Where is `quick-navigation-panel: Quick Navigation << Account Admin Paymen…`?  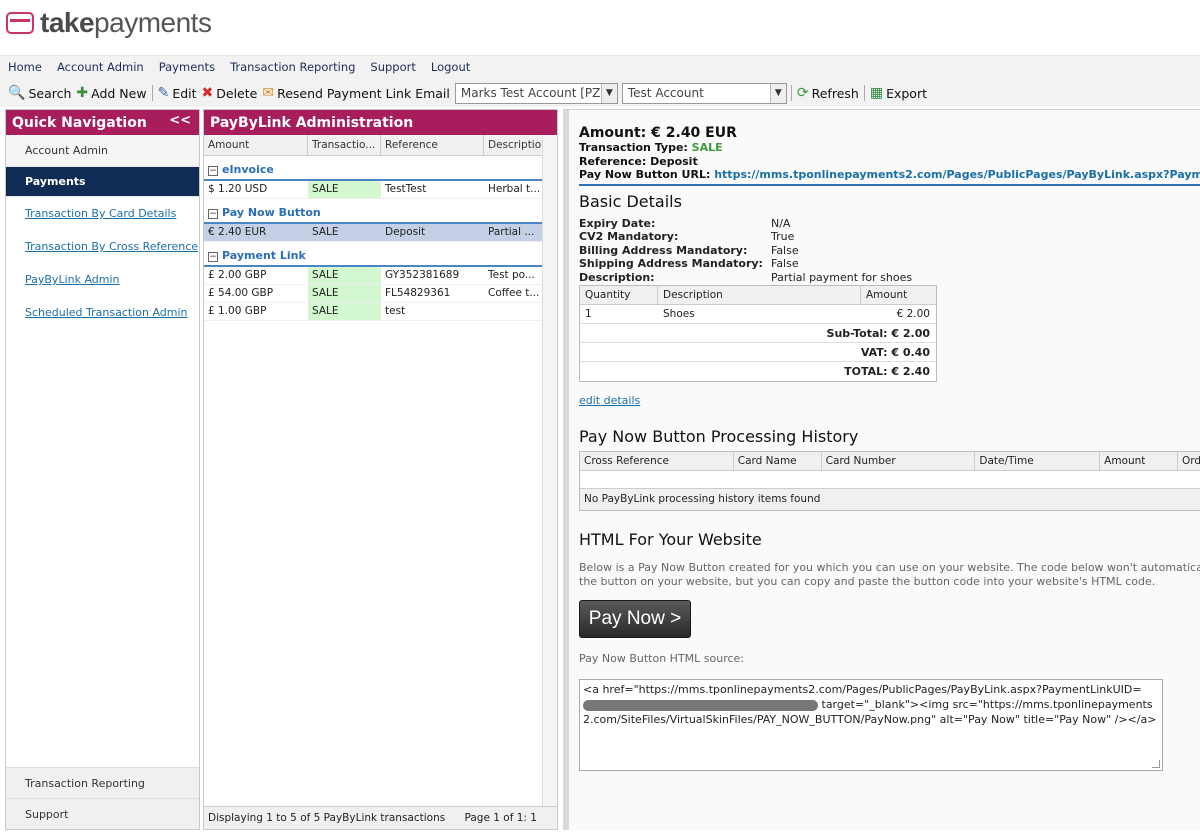 quick-navigation-panel: Quick Navigation << Account Admin Paymen… is located at coordinates (102, 469).